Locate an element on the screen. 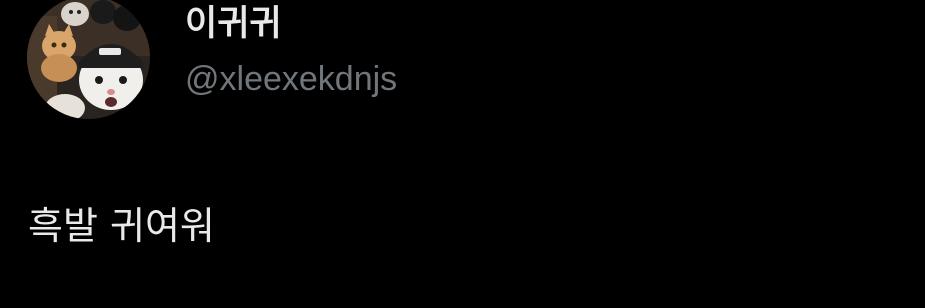 Image resolution: width=925 pixels, height=308 pixels. author-avatar is located at coordinates (88, 59).